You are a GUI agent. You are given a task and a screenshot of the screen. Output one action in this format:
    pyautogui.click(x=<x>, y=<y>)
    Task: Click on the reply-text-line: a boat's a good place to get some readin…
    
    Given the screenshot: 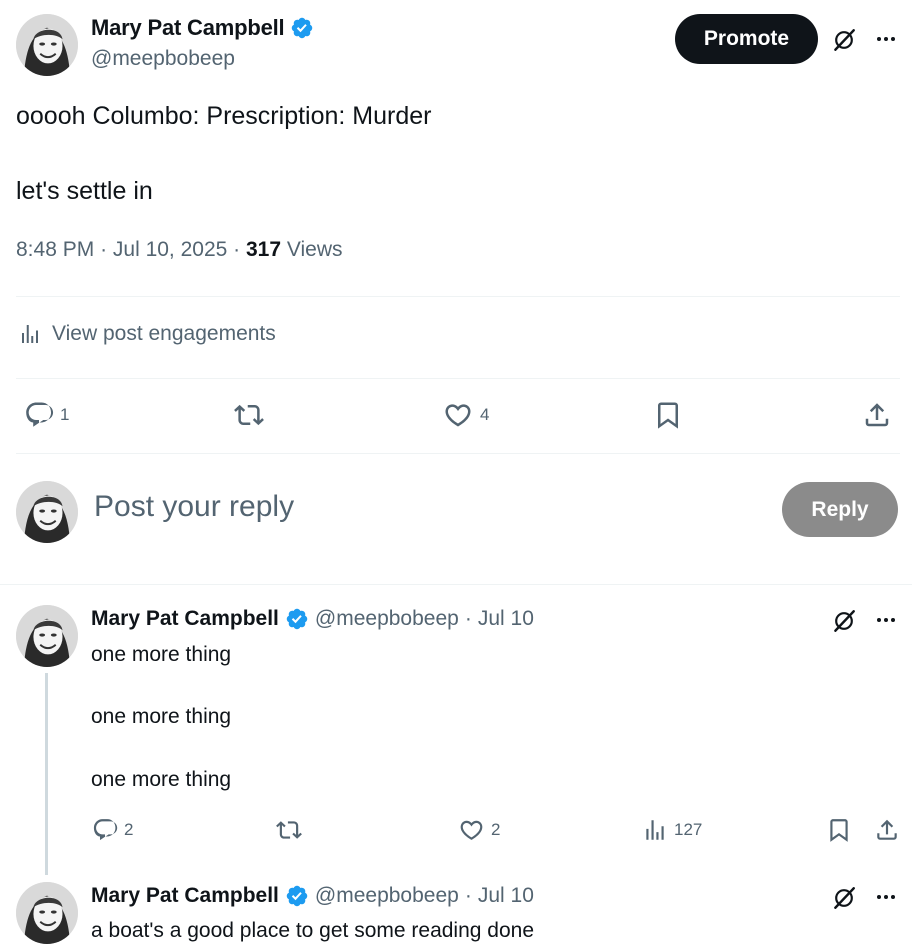 What is the action you would take?
    pyautogui.click(x=312, y=930)
    